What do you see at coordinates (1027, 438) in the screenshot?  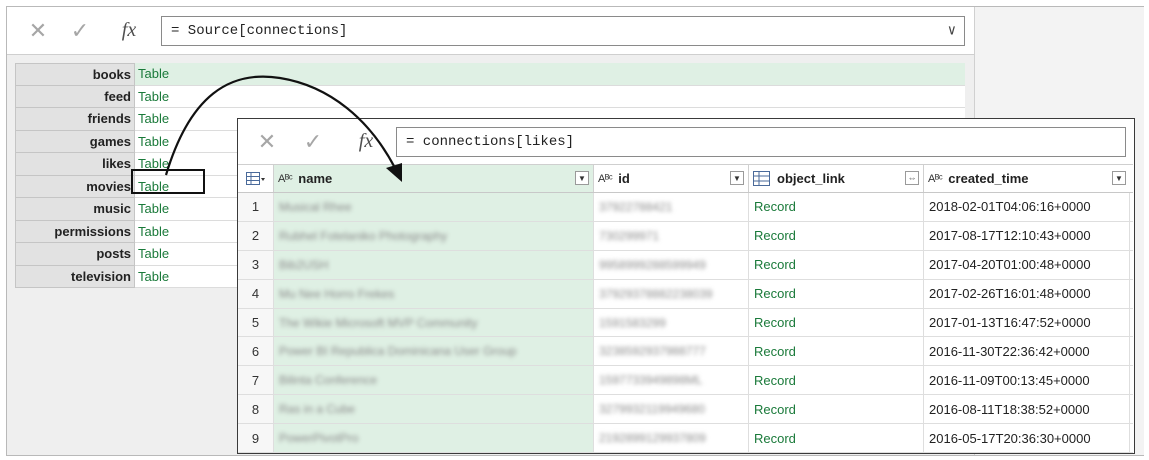 I see `created-time-cell: 2016-05-17T20:36:30+0000` at bounding box center [1027, 438].